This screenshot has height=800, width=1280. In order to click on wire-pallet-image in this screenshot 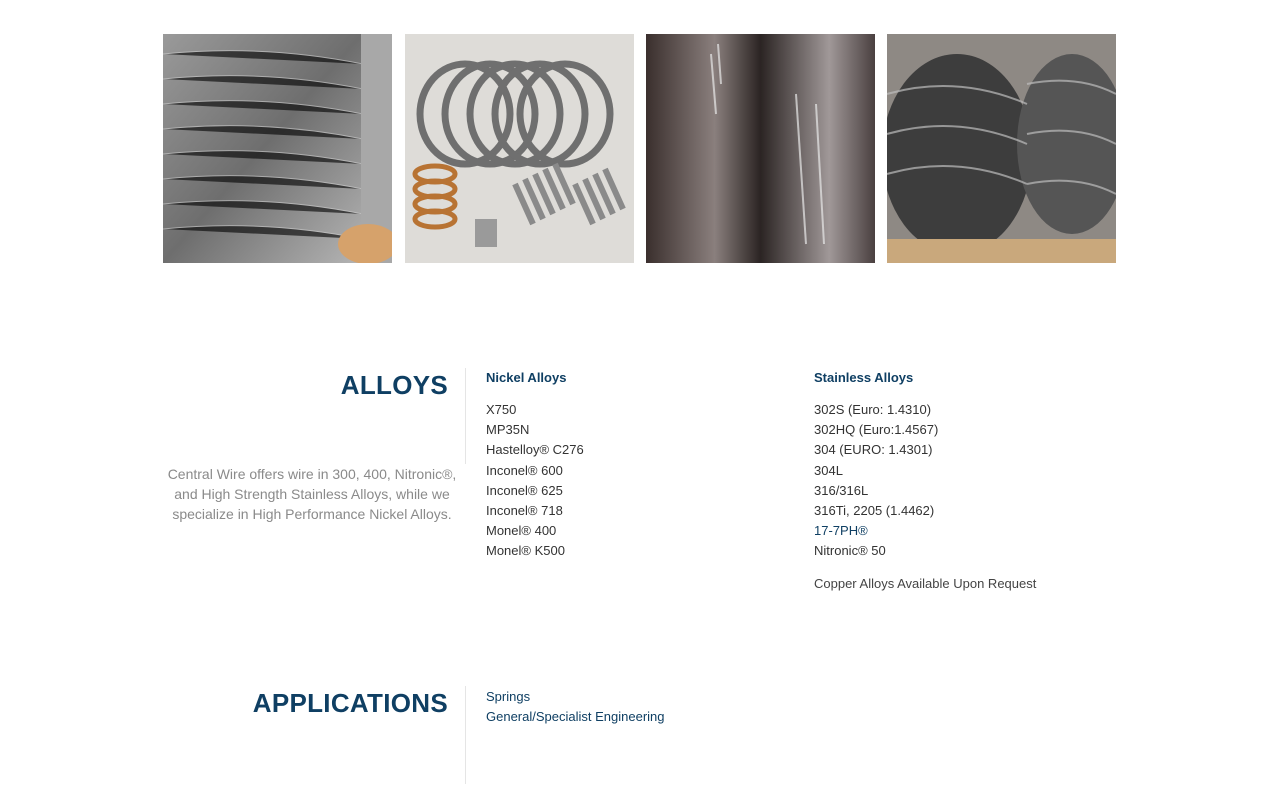, I will do `click(1001, 148)`.